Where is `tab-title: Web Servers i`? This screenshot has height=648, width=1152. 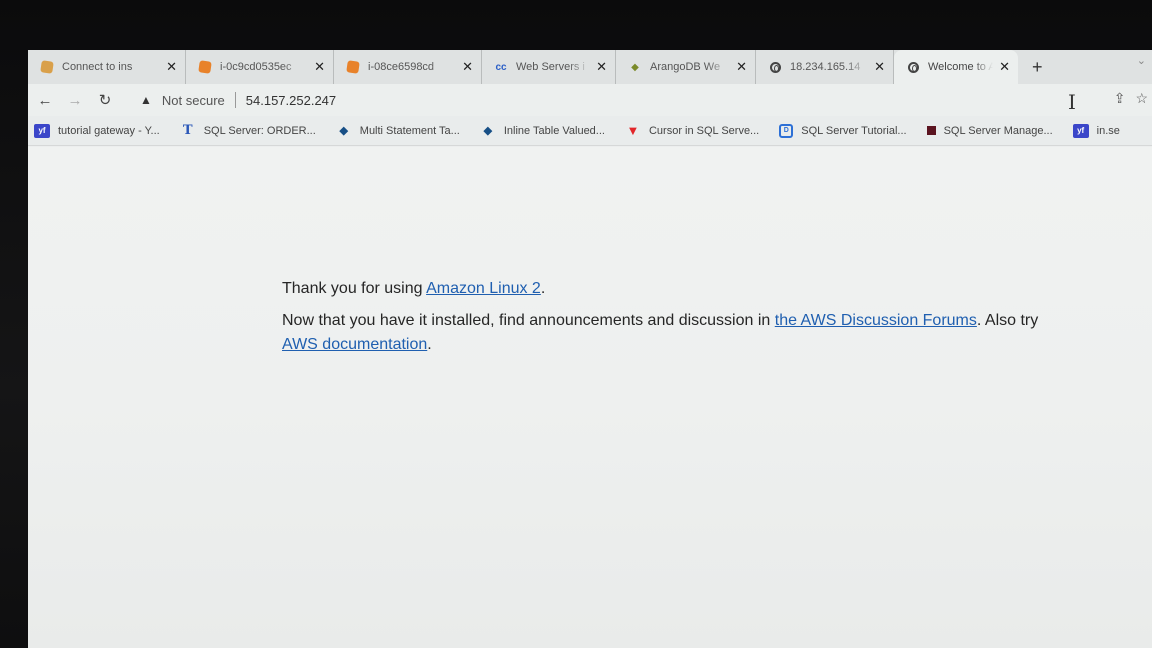 tab-title: Web Servers i is located at coordinates (550, 67).